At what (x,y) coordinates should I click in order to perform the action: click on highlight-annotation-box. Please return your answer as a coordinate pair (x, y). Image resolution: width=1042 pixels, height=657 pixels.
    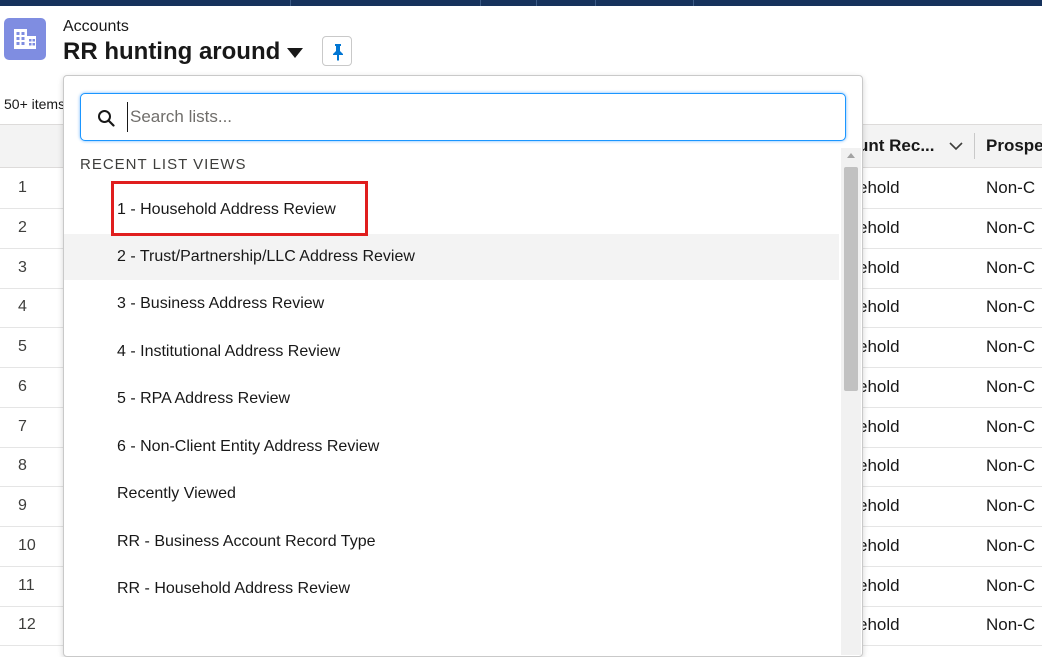
    Looking at the image, I should click on (239, 208).